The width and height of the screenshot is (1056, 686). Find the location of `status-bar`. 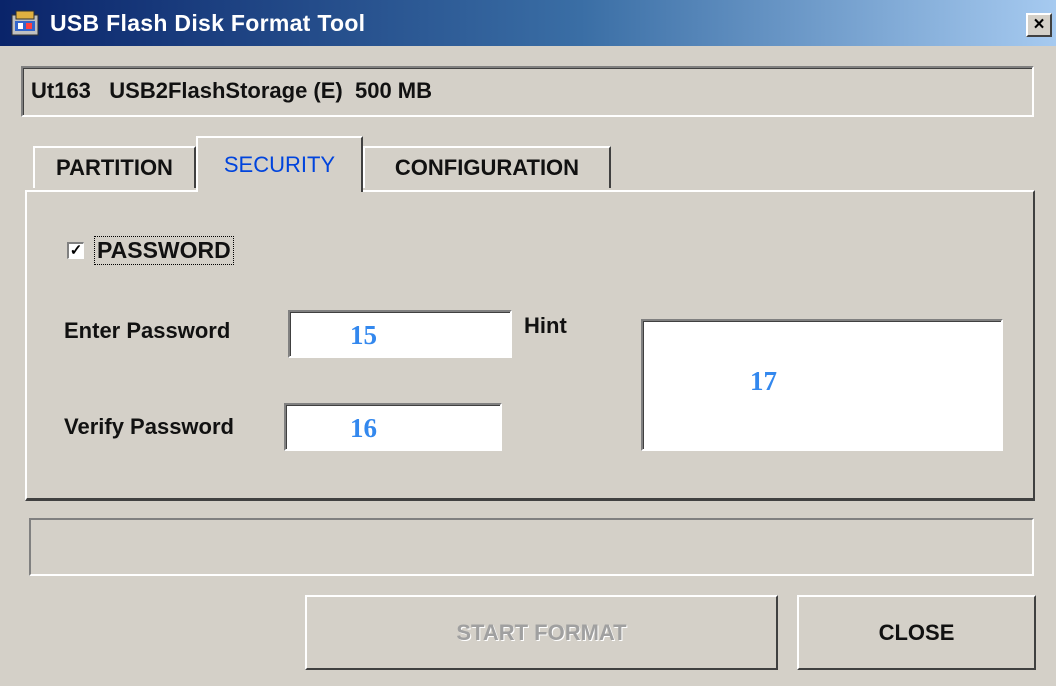

status-bar is located at coordinates (531, 547).